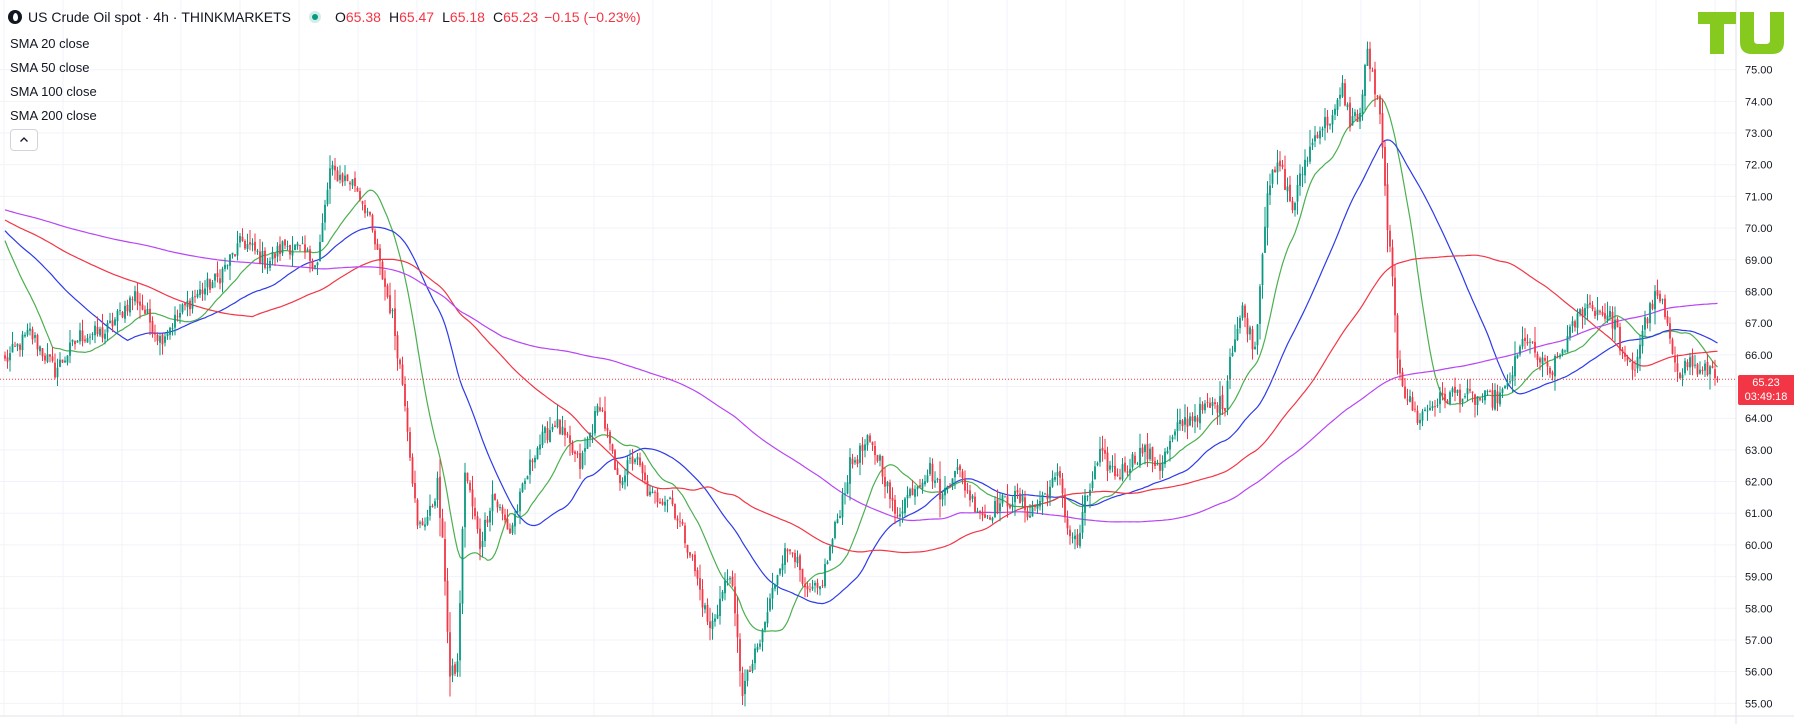 Image resolution: width=1794 pixels, height=724 pixels. Describe the element at coordinates (84, 17) in the screenshot. I see `symbol-name: US Crude Oil spot` at that location.